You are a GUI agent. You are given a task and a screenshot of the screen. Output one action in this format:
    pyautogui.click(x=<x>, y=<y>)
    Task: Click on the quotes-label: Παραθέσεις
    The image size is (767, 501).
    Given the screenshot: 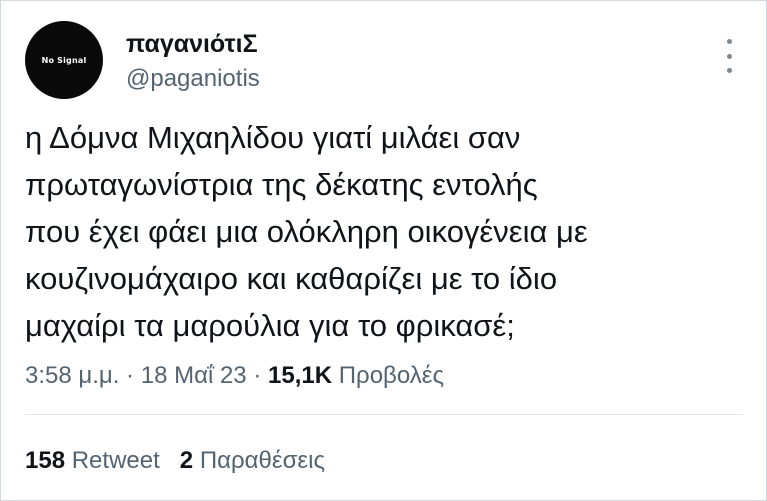 What is the action you would take?
    pyautogui.click(x=262, y=460)
    